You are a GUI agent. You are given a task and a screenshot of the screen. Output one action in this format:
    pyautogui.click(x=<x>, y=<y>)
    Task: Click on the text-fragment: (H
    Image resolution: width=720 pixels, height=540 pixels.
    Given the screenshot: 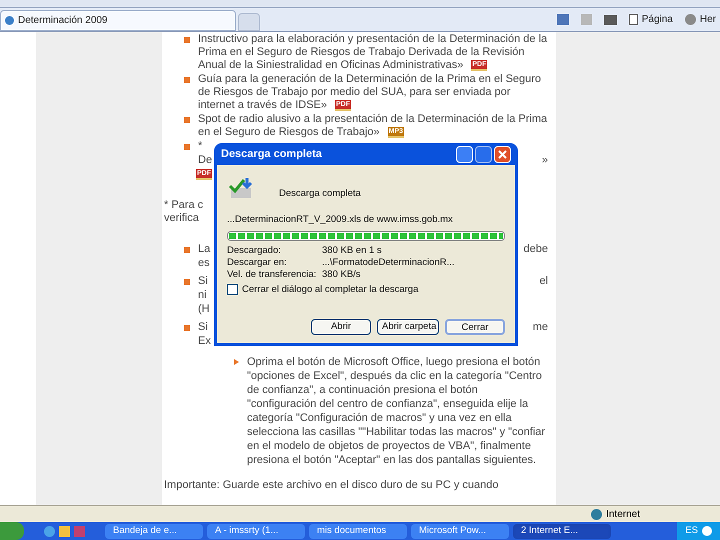 What is the action you would take?
    pyautogui.click(x=204, y=310)
    